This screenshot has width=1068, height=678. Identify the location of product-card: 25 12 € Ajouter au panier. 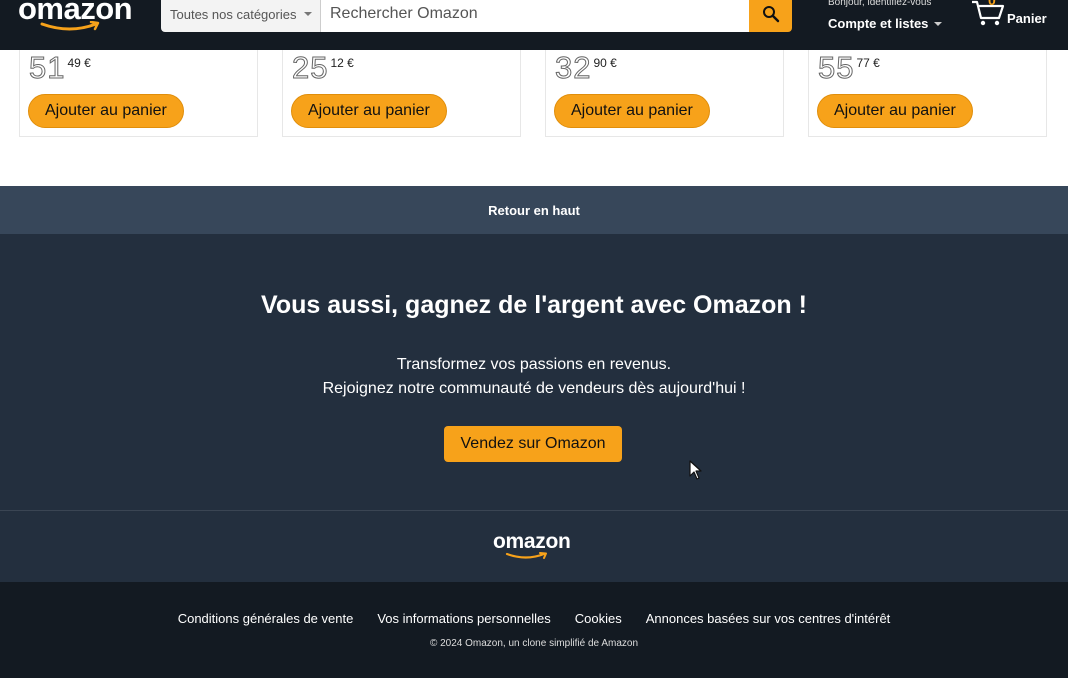
(401, 93).